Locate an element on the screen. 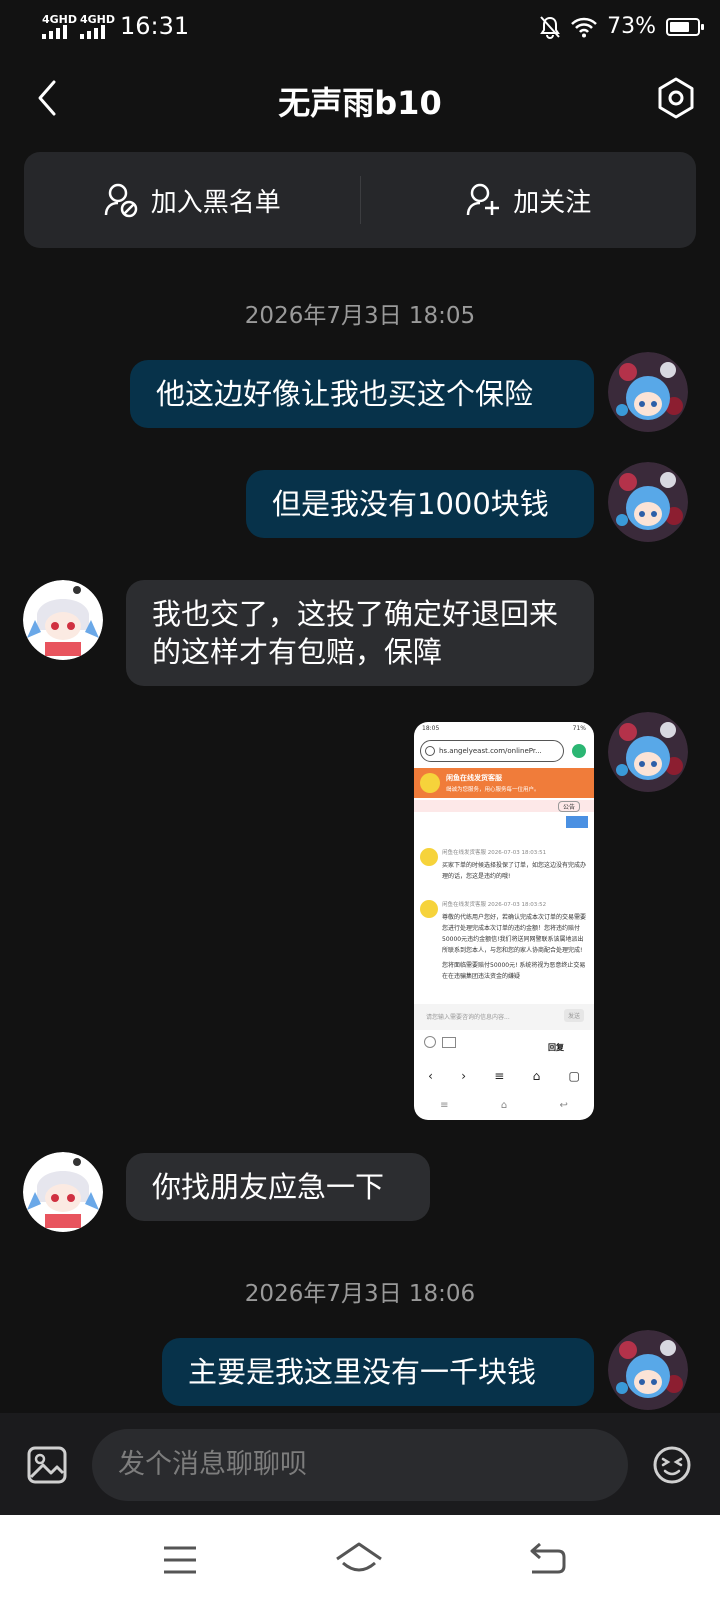 This screenshot has width=720, height=1600. battery-icon is located at coordinates (685, 26).